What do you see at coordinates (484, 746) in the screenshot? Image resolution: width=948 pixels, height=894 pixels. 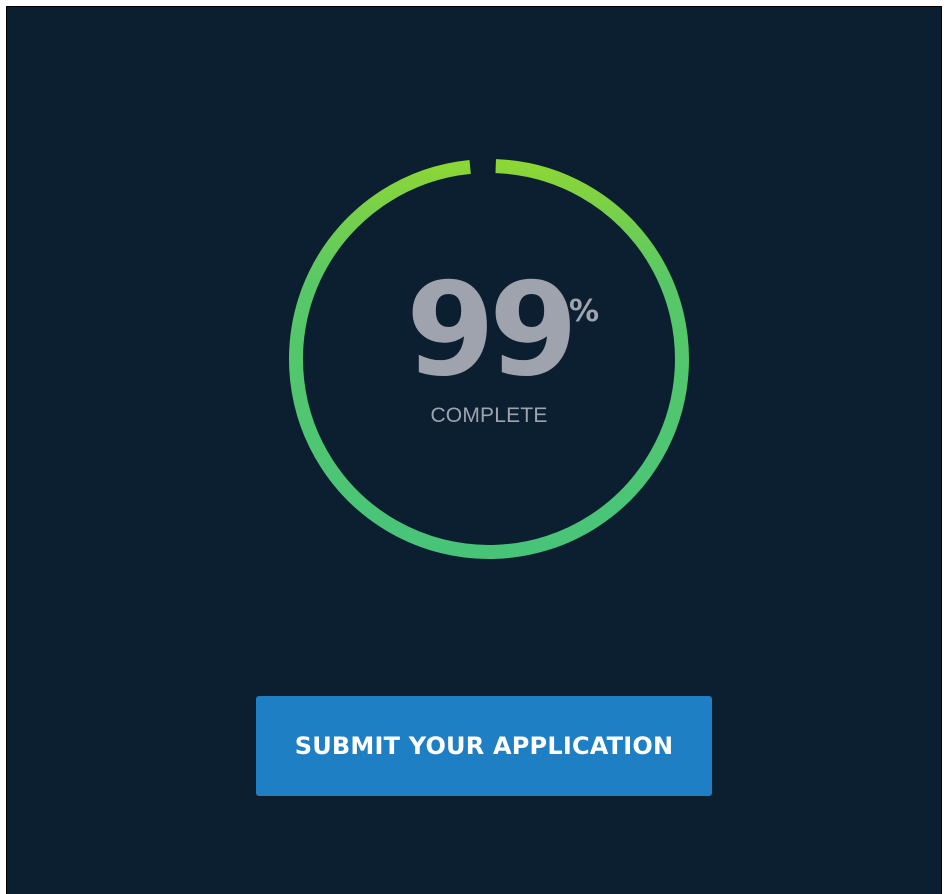 I see `submit-application-button: SUBMIT YOUR APPLICATION` at bounding box center [484, 746].